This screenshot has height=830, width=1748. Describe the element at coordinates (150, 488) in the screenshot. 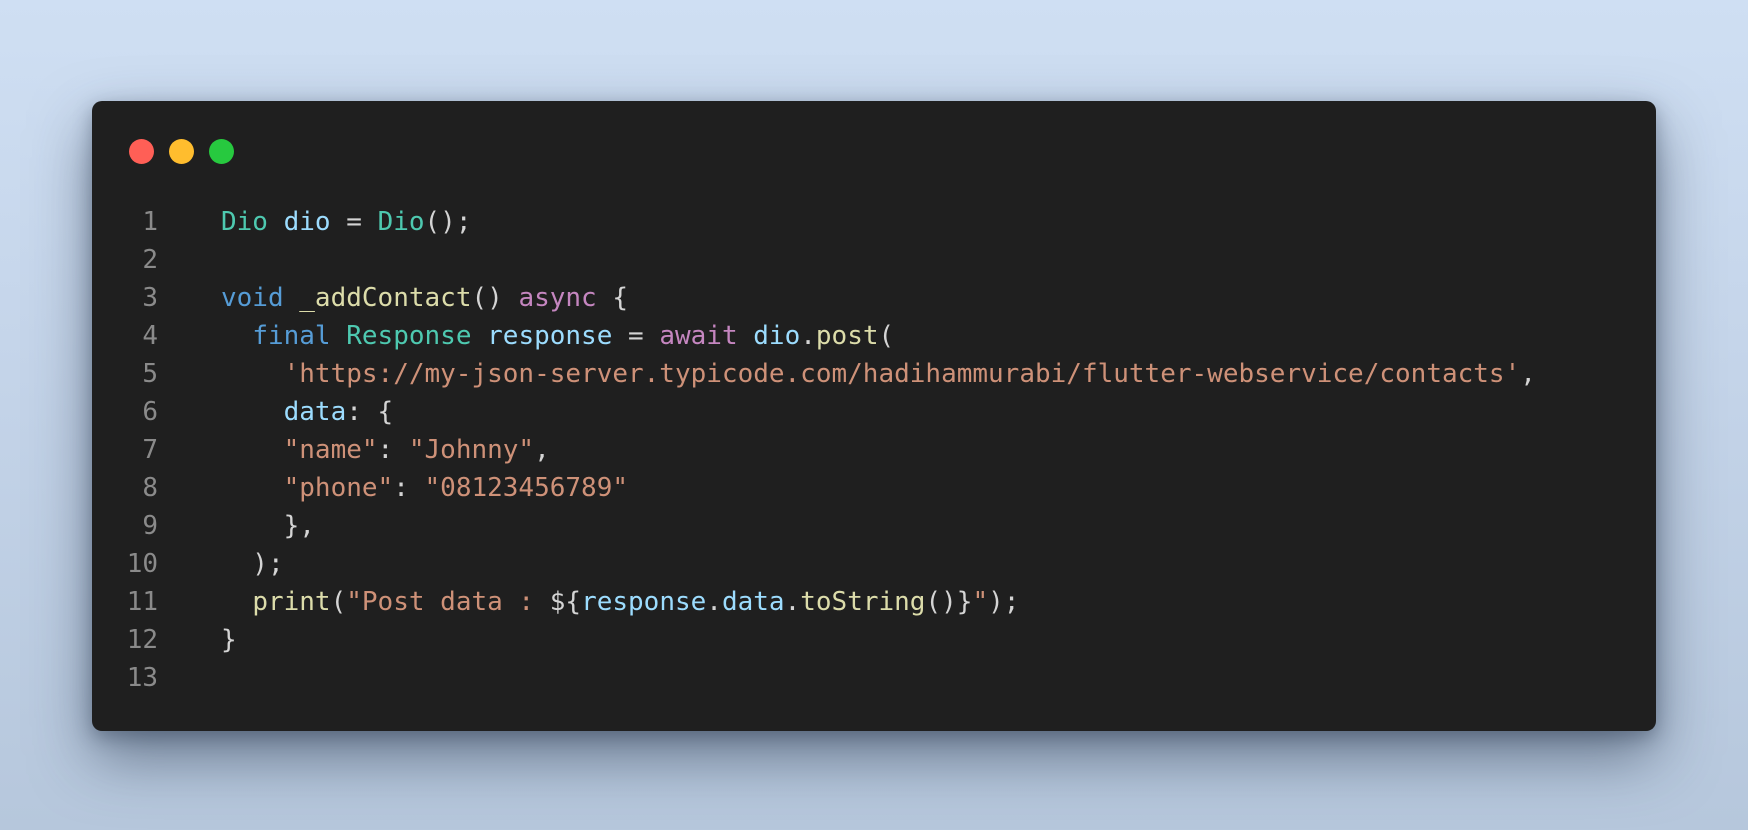

I see `line-number: 8` at that location.